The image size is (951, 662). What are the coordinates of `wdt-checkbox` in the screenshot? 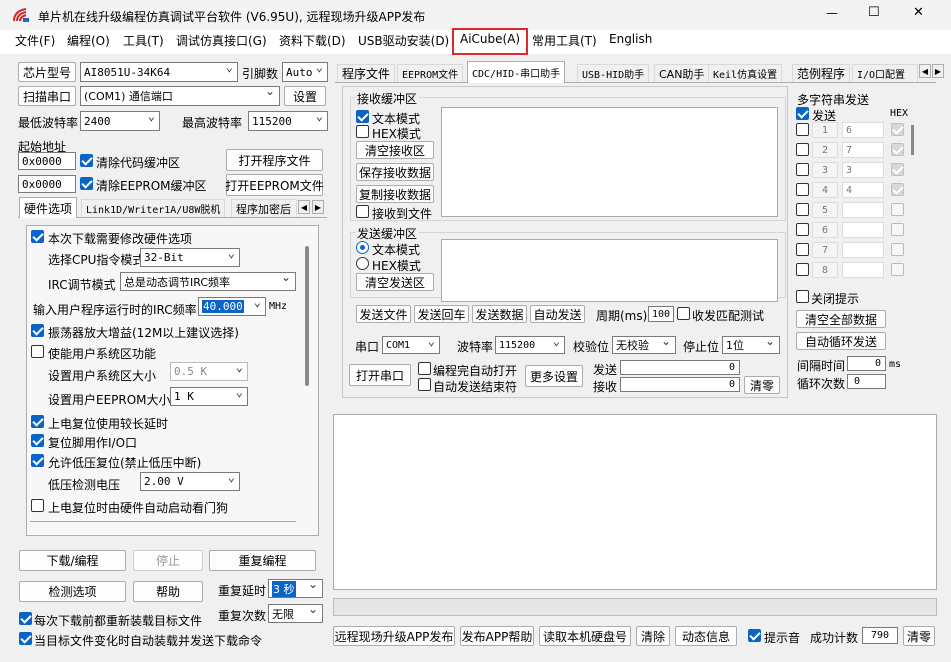 It's located at (37, 505).